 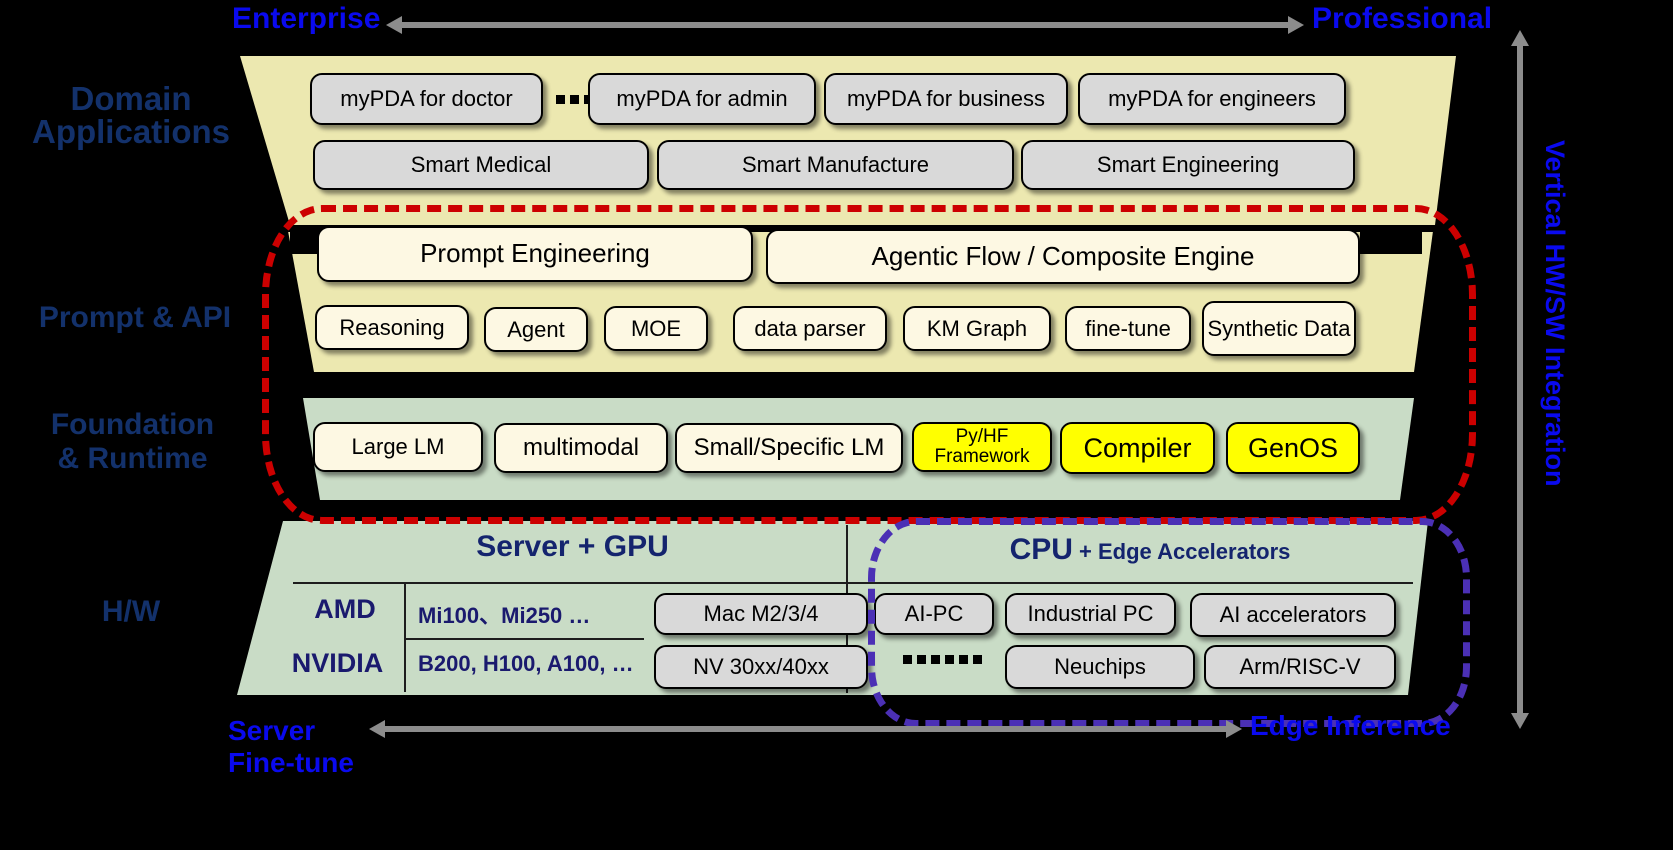 What do you see at coordinates (131, 131) in the screenshot?
I see `tier-label-line2: Applications` at bounding box center [131, 131].